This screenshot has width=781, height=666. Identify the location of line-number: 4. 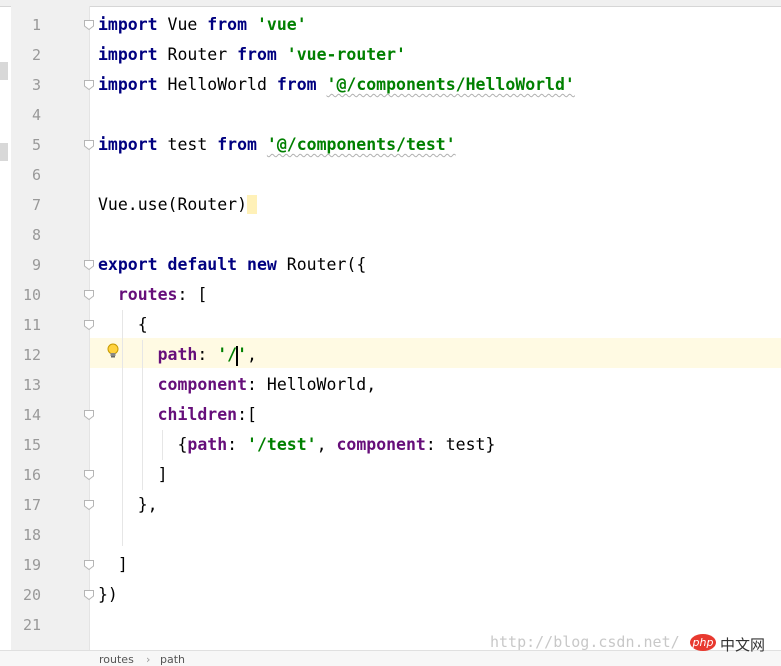
(36, 115).